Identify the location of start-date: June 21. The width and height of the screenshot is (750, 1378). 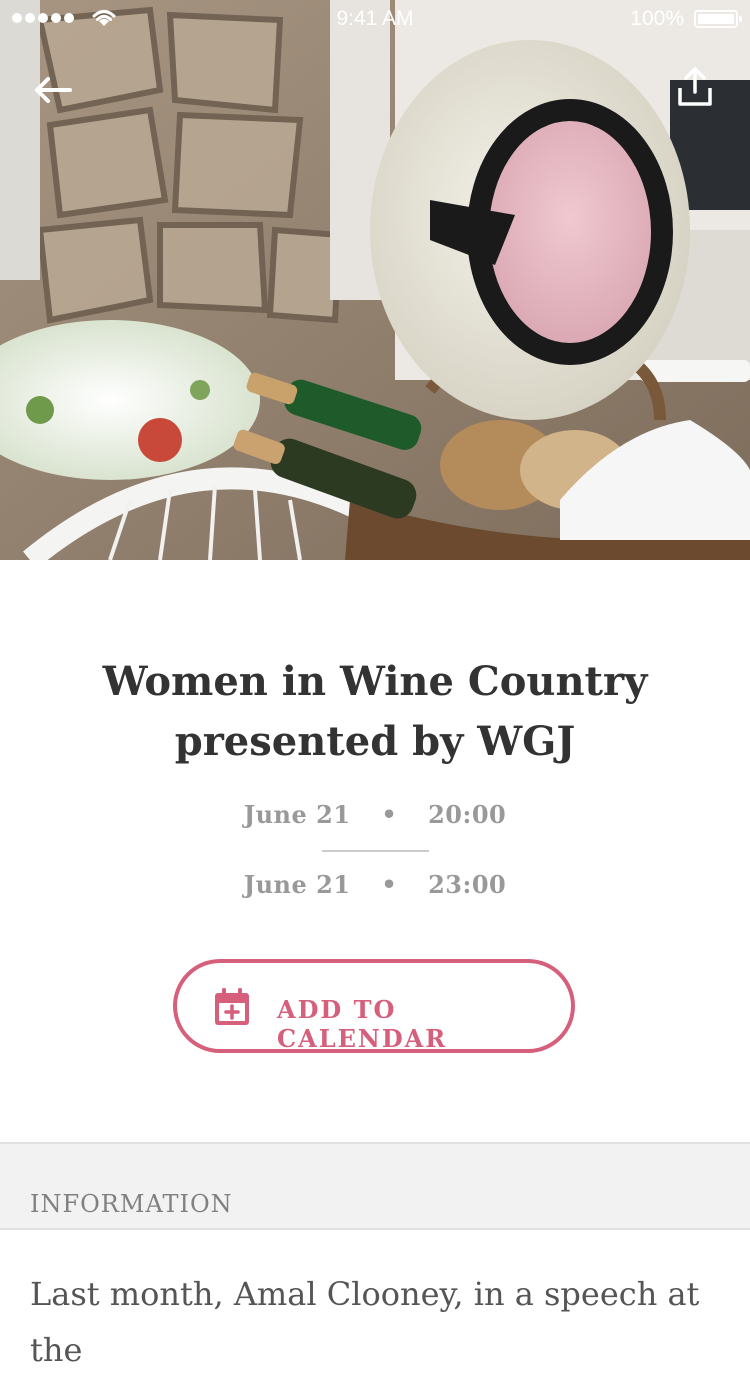
(297, 814).